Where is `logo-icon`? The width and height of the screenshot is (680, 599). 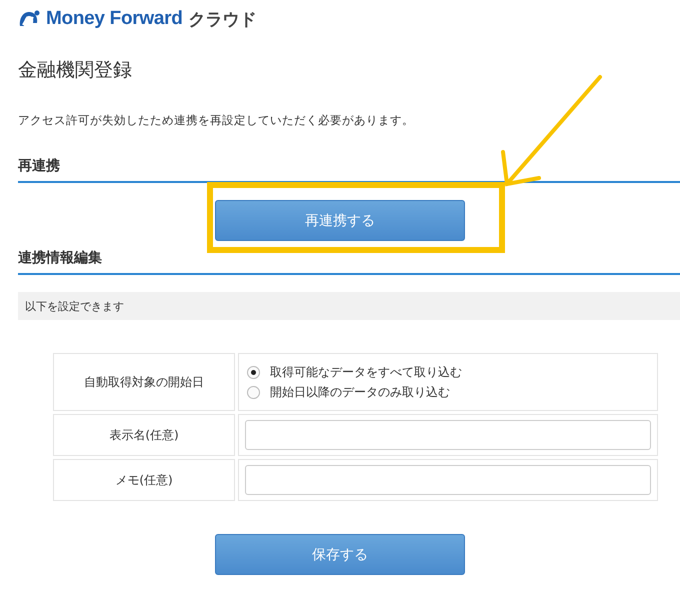
logo-icon is located at coordinates (29, 19).